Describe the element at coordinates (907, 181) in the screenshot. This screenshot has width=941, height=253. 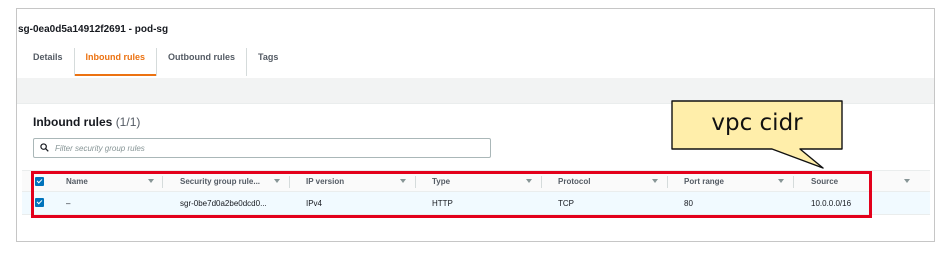
I see `sort-caret-icon` at that location.